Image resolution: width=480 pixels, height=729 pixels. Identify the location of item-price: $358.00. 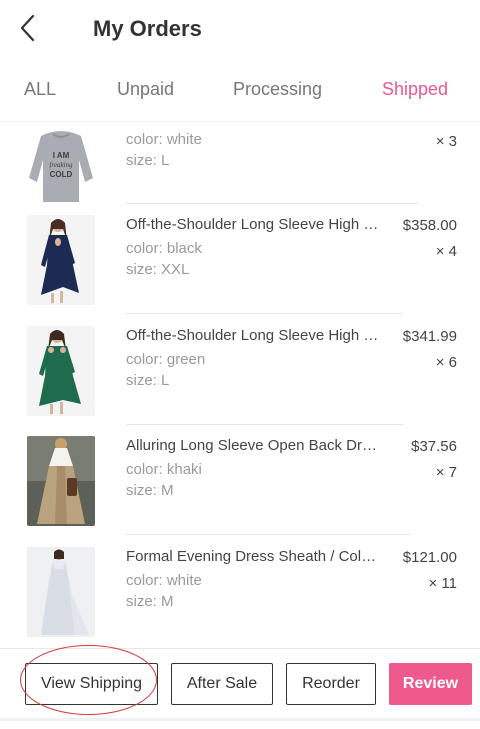
(429, 225).